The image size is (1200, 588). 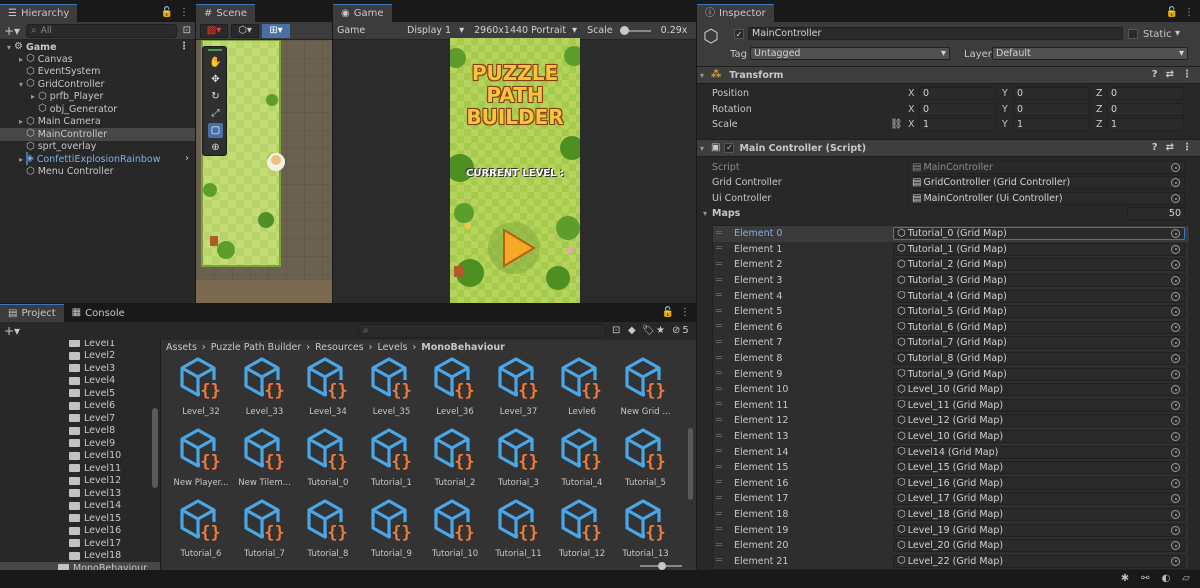 I want to click on asset-item: {} Tutorial_7, so click(x=265, y=528).